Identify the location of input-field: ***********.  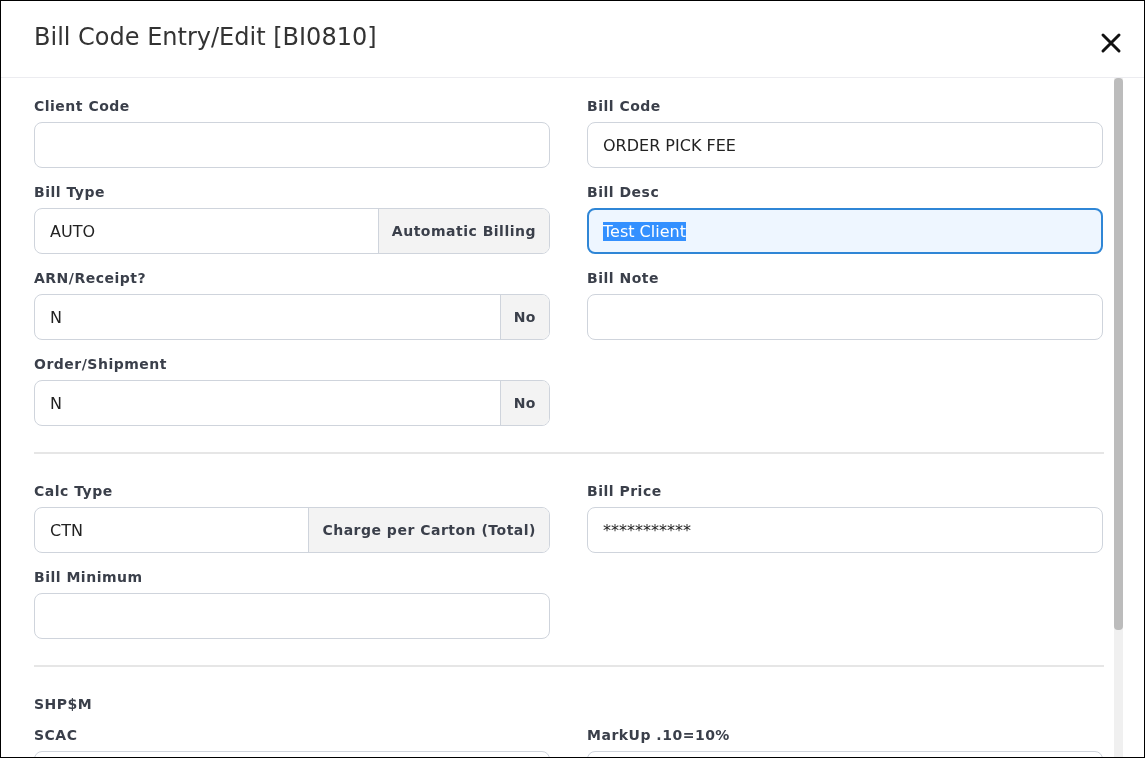
(845, 530).